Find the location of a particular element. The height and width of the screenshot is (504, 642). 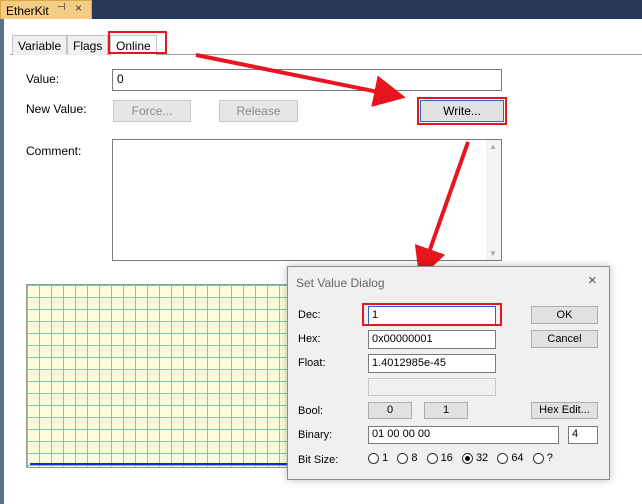

dialog-close-icon: × is located at coordinates (592, 280).